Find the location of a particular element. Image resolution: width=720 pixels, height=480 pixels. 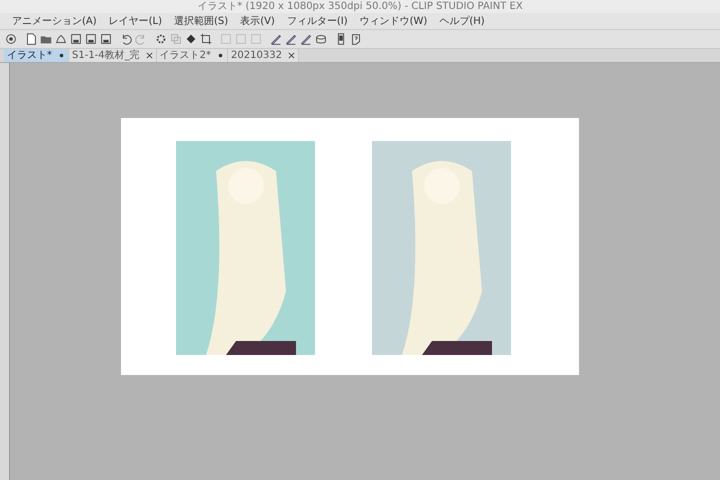

crop-icon is located at coordinates (206, 39).